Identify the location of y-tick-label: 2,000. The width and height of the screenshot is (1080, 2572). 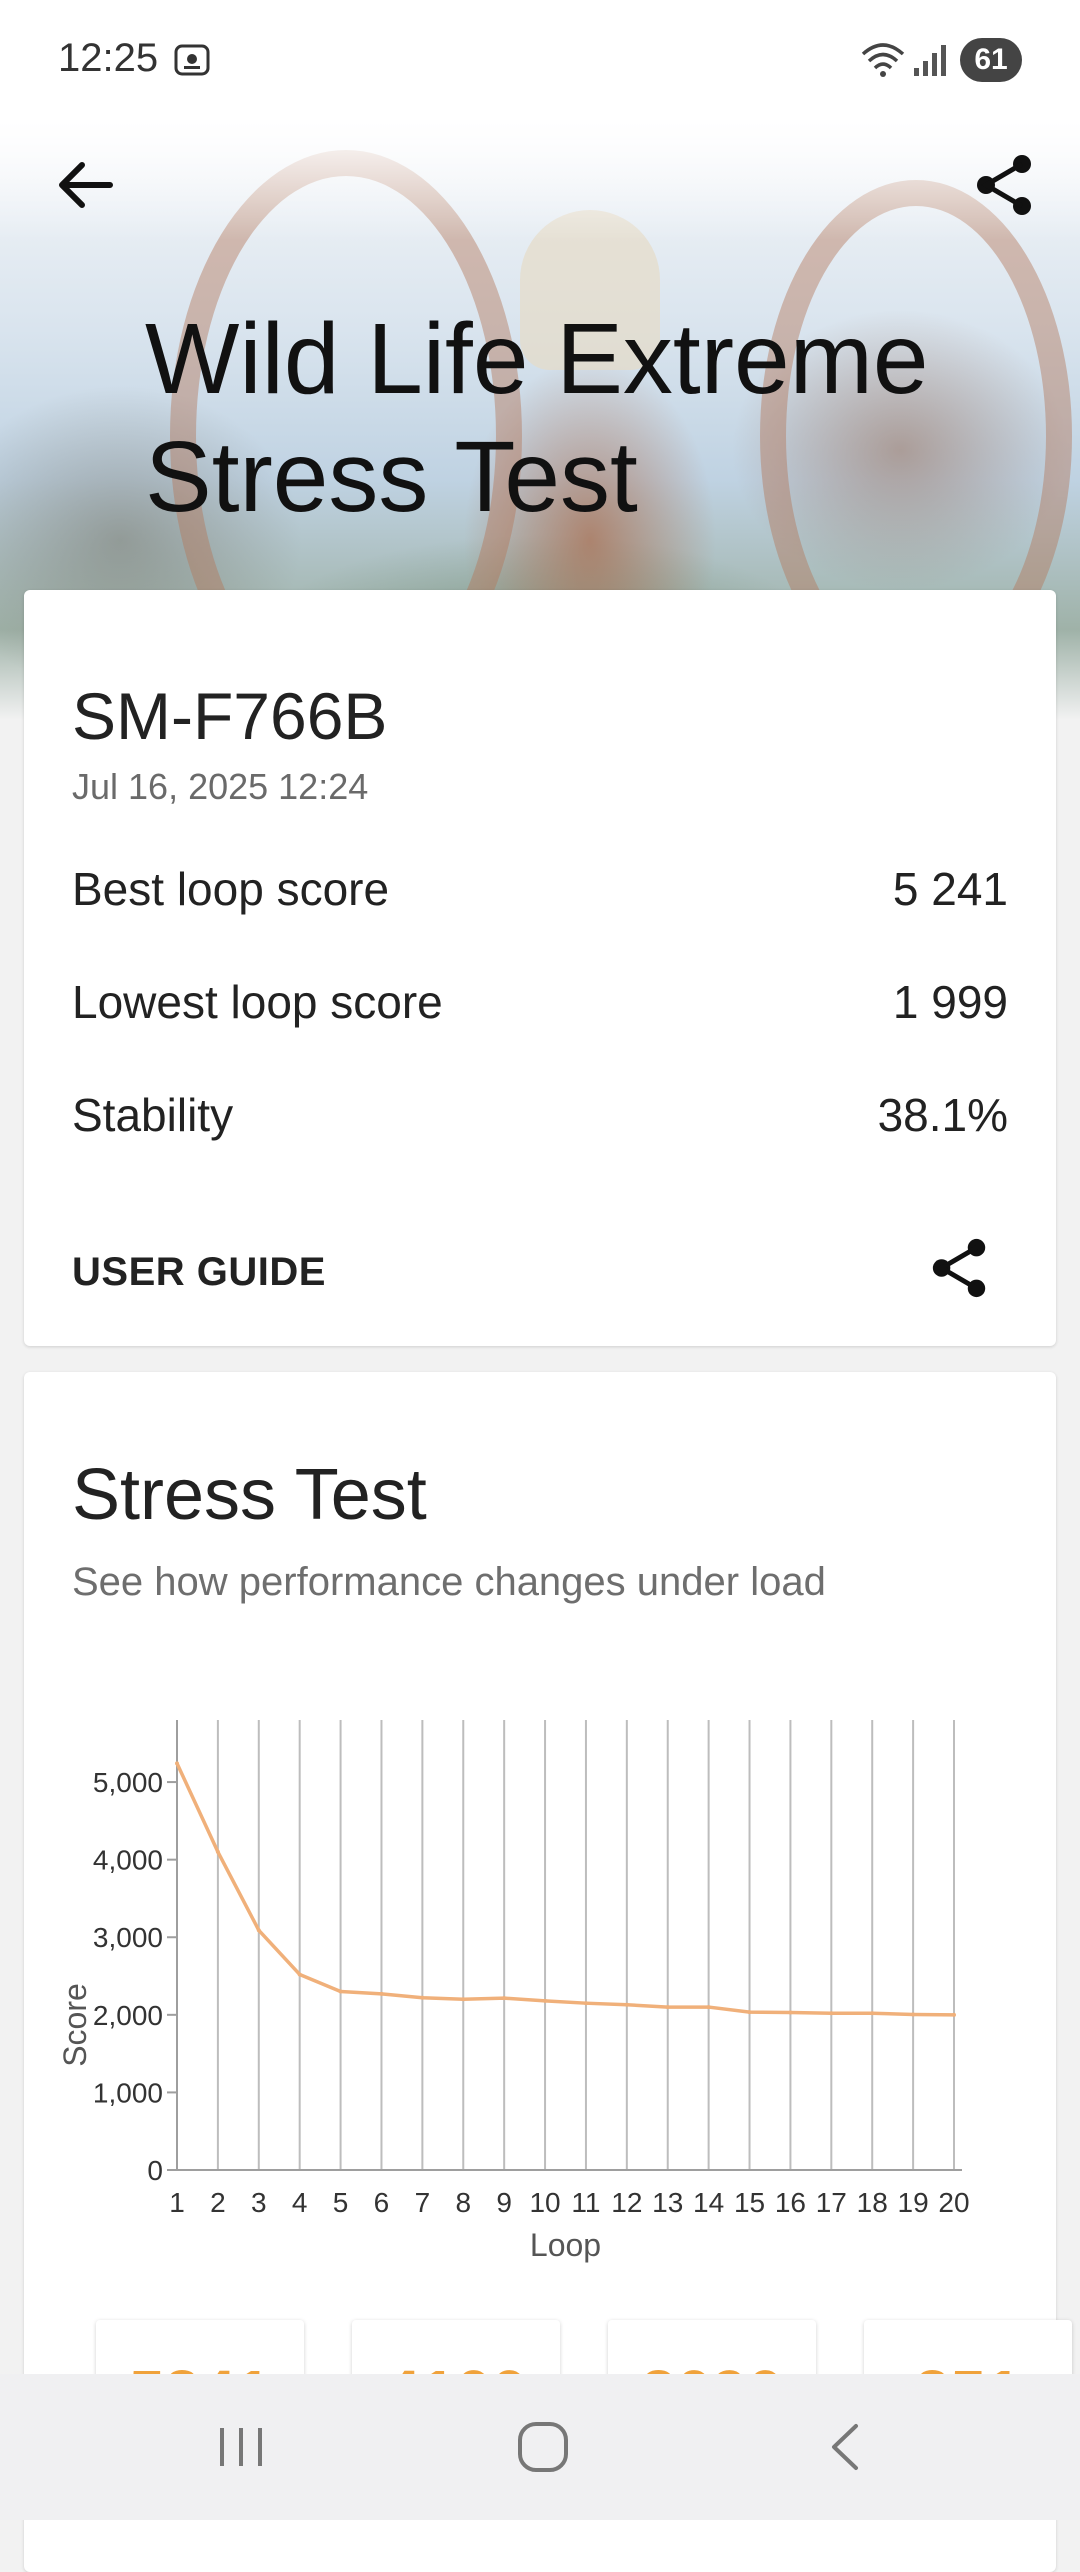
(128, 2015).